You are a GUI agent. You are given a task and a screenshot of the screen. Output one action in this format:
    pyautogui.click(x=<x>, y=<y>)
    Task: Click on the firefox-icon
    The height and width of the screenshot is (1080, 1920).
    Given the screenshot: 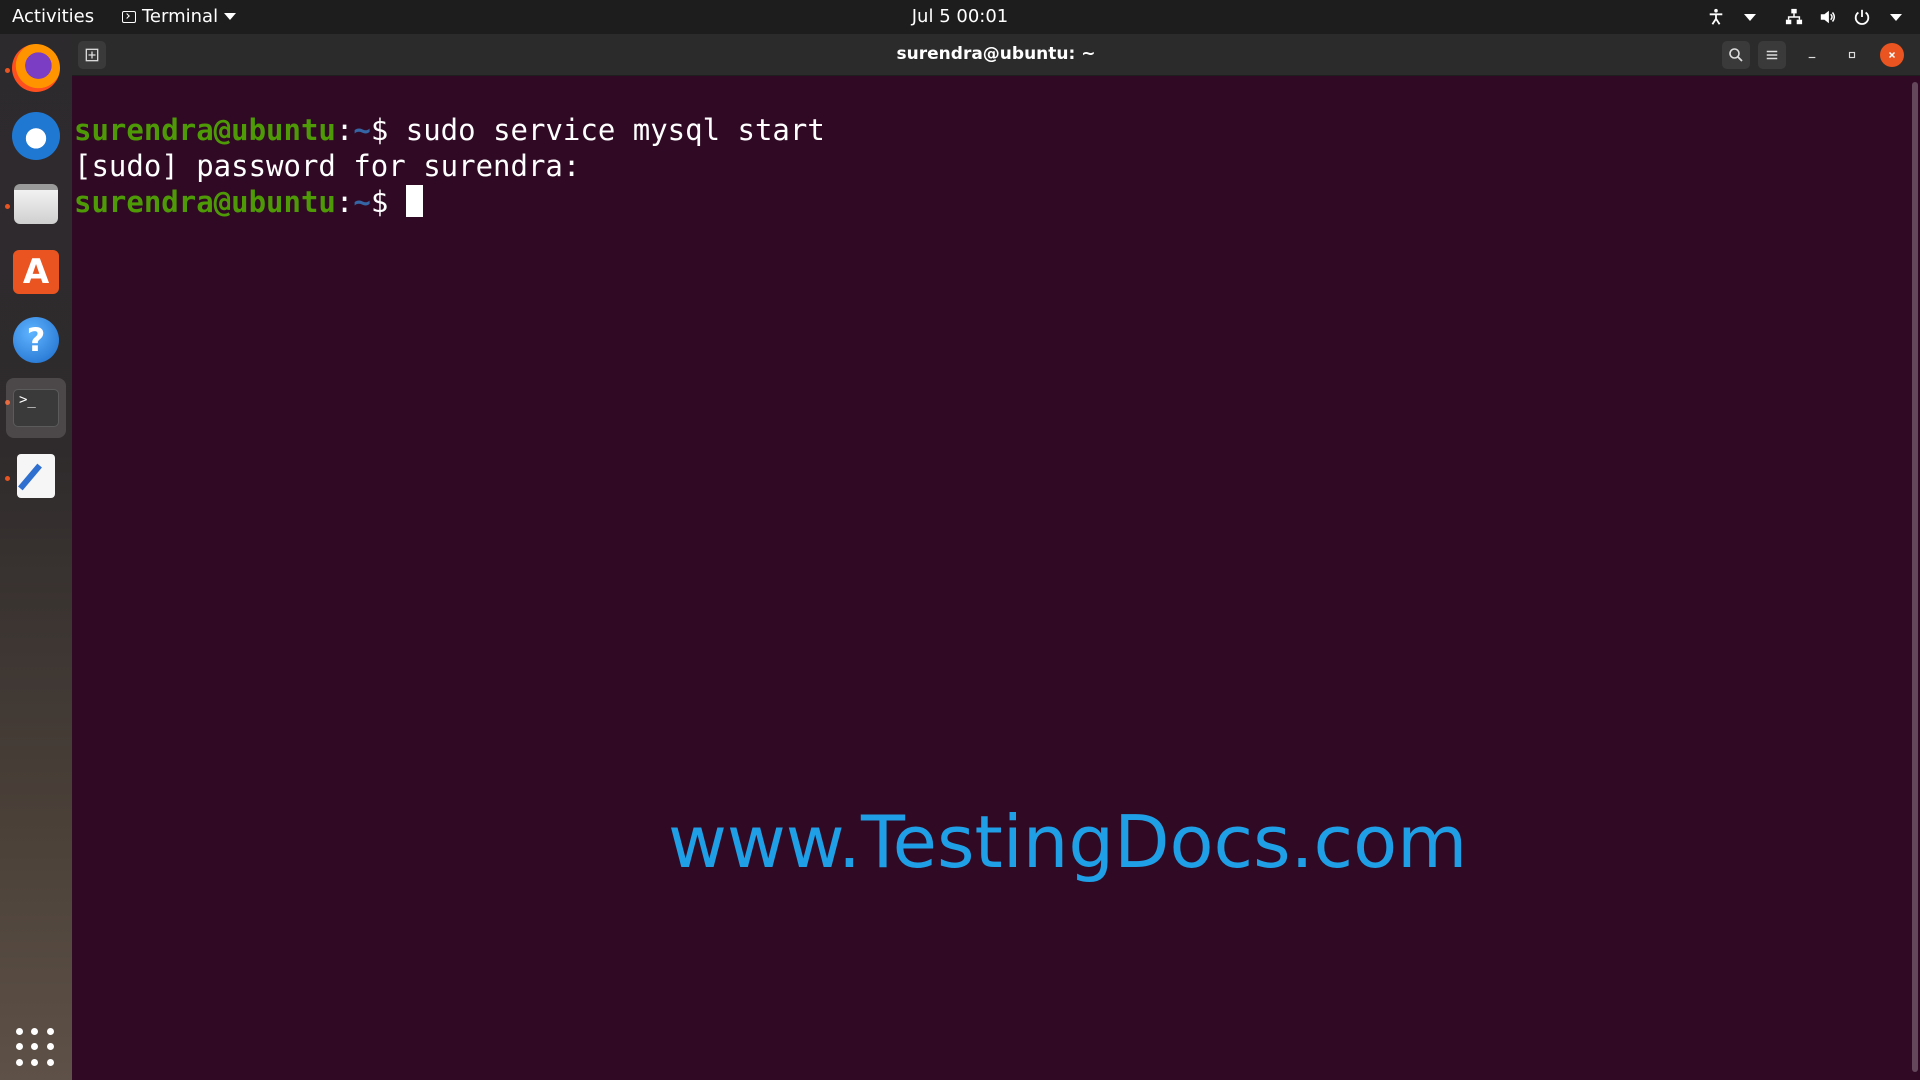 What is the action you would take?
    pyautogui.click(x=36, y=68)
    